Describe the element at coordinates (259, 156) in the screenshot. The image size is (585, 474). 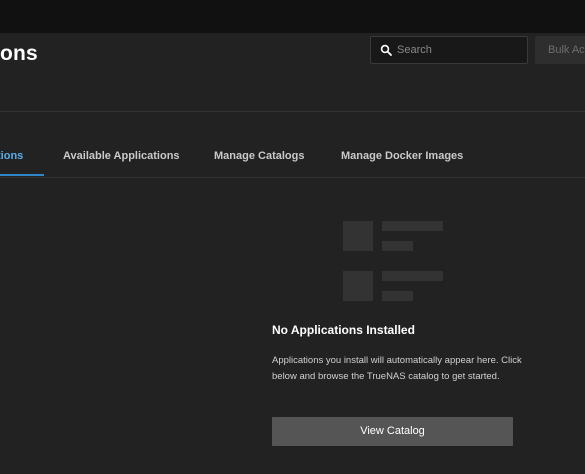
I see `tab-manage-catalogs: Manage Catalogs` at that location.